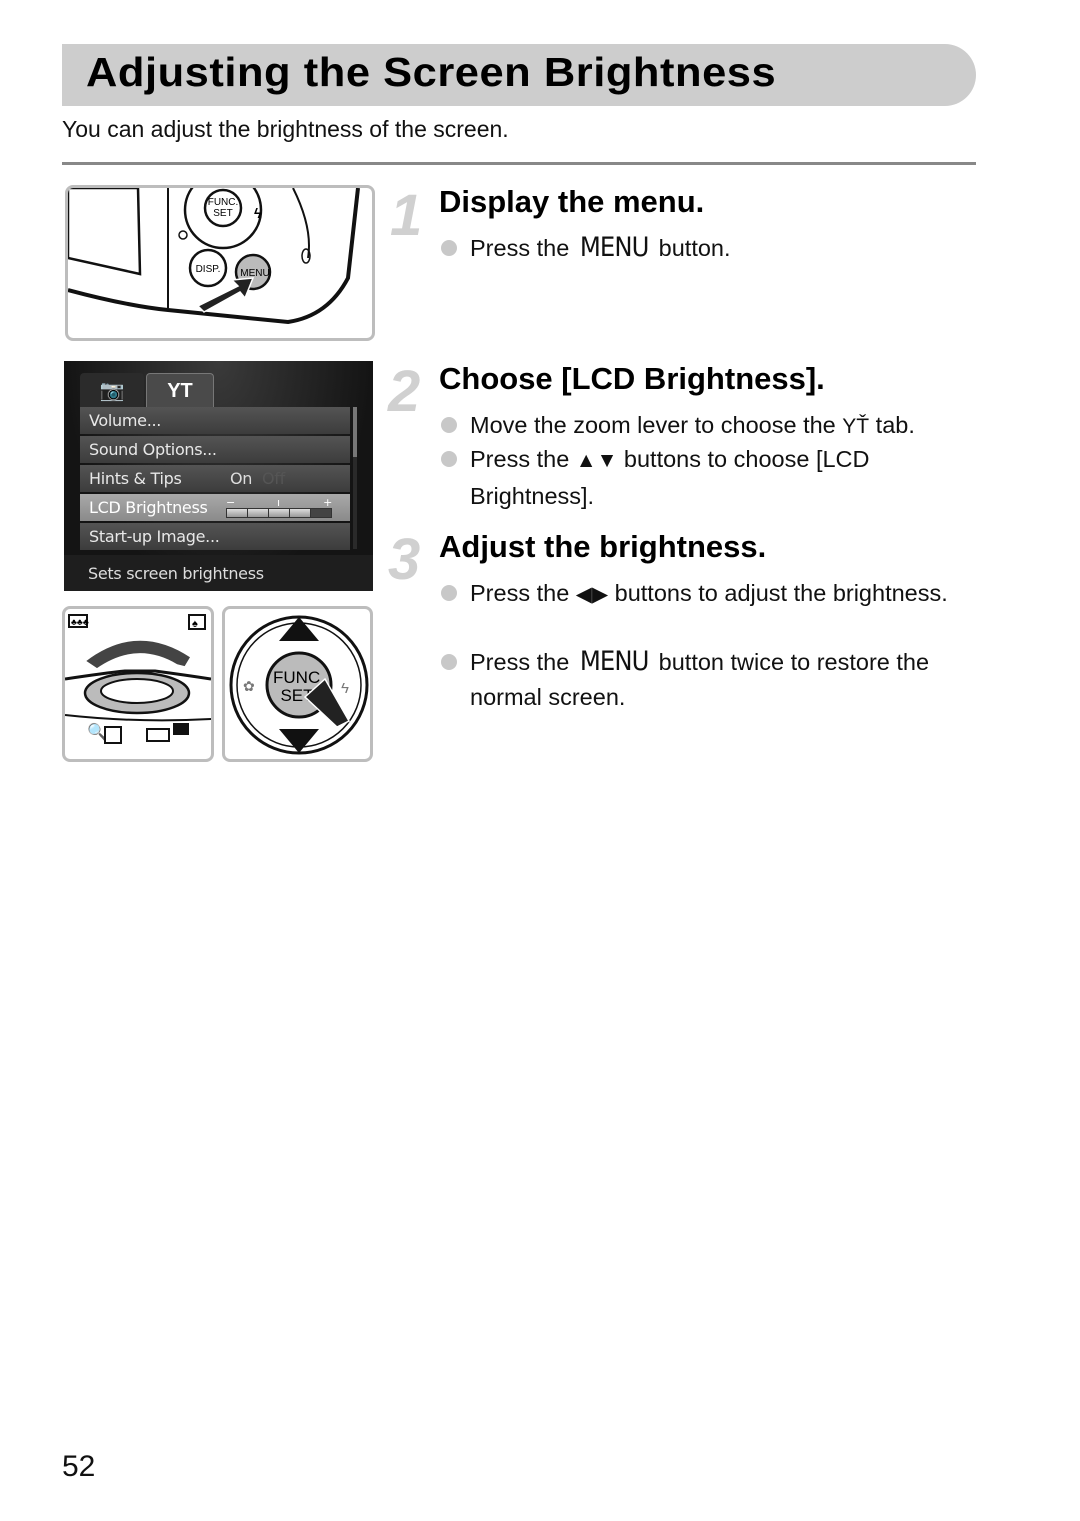 The height and width of the screenshot is (1521, 1080). What do you see at coordinates (138, 679) in the screenshot?
I see `zoom-lever-drawing: ♣♣♣ ♠ 🔍` at bounding box center [138, 679].